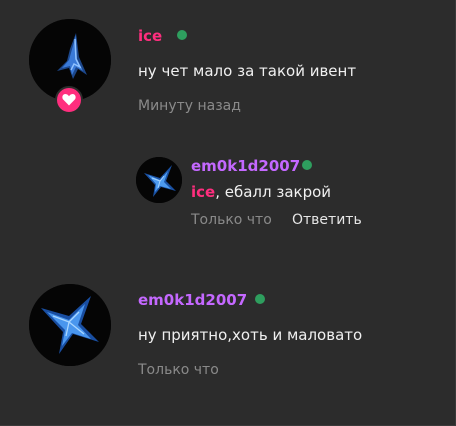  What do you see at coordinates (247, 71) in the screenshot?
I see `comment-text: ну чет мало за такой ивент` at bounding box center [247, 71].